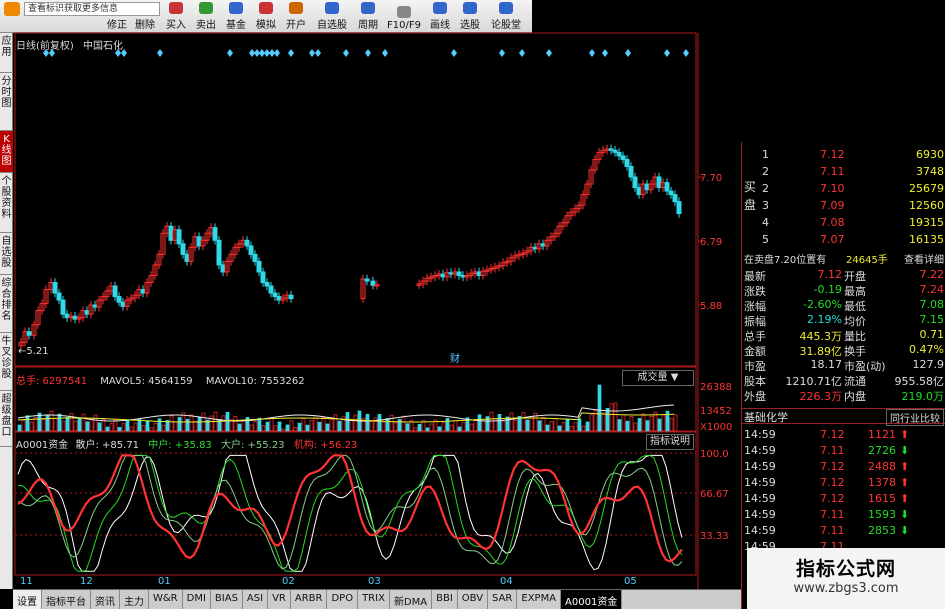  What do you see at coordinates (832, 498) in the screenshot?
I see `tick-price: 7.12` at bounding box center [832, 498].